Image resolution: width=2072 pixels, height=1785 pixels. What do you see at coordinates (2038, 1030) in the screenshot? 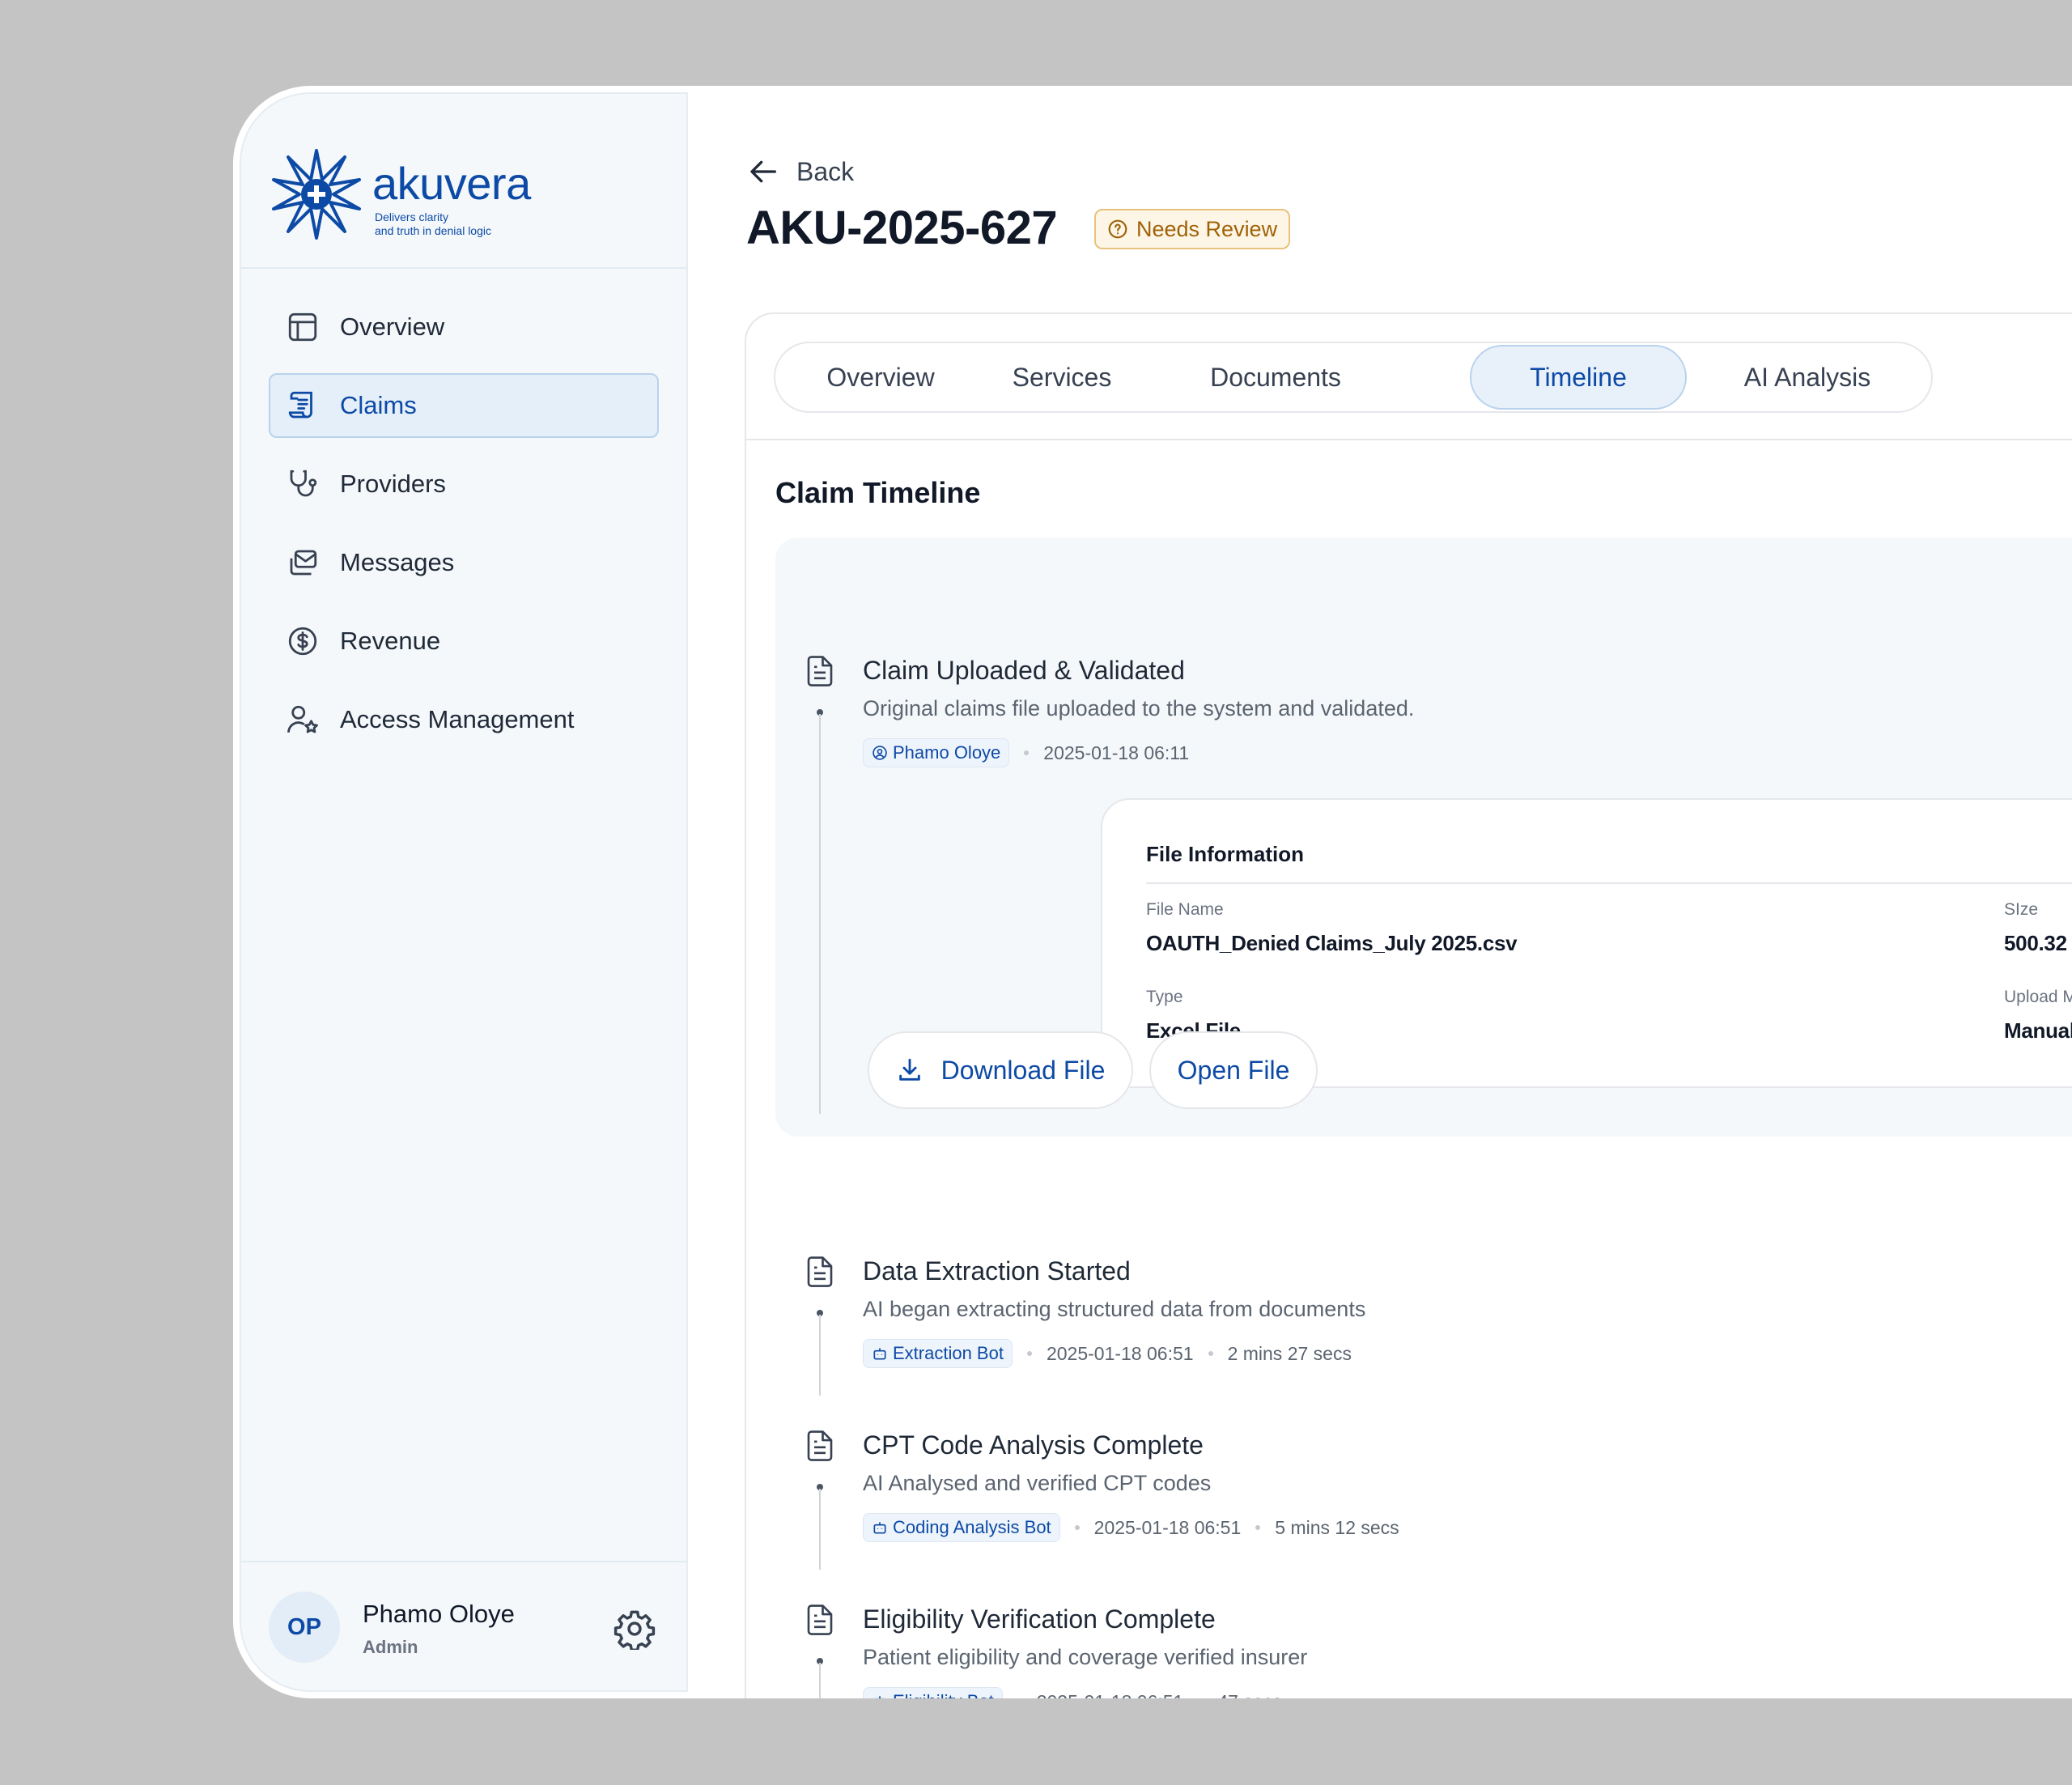
I see `upload-method-value: Manual` at bounding box center [2038, 1030].